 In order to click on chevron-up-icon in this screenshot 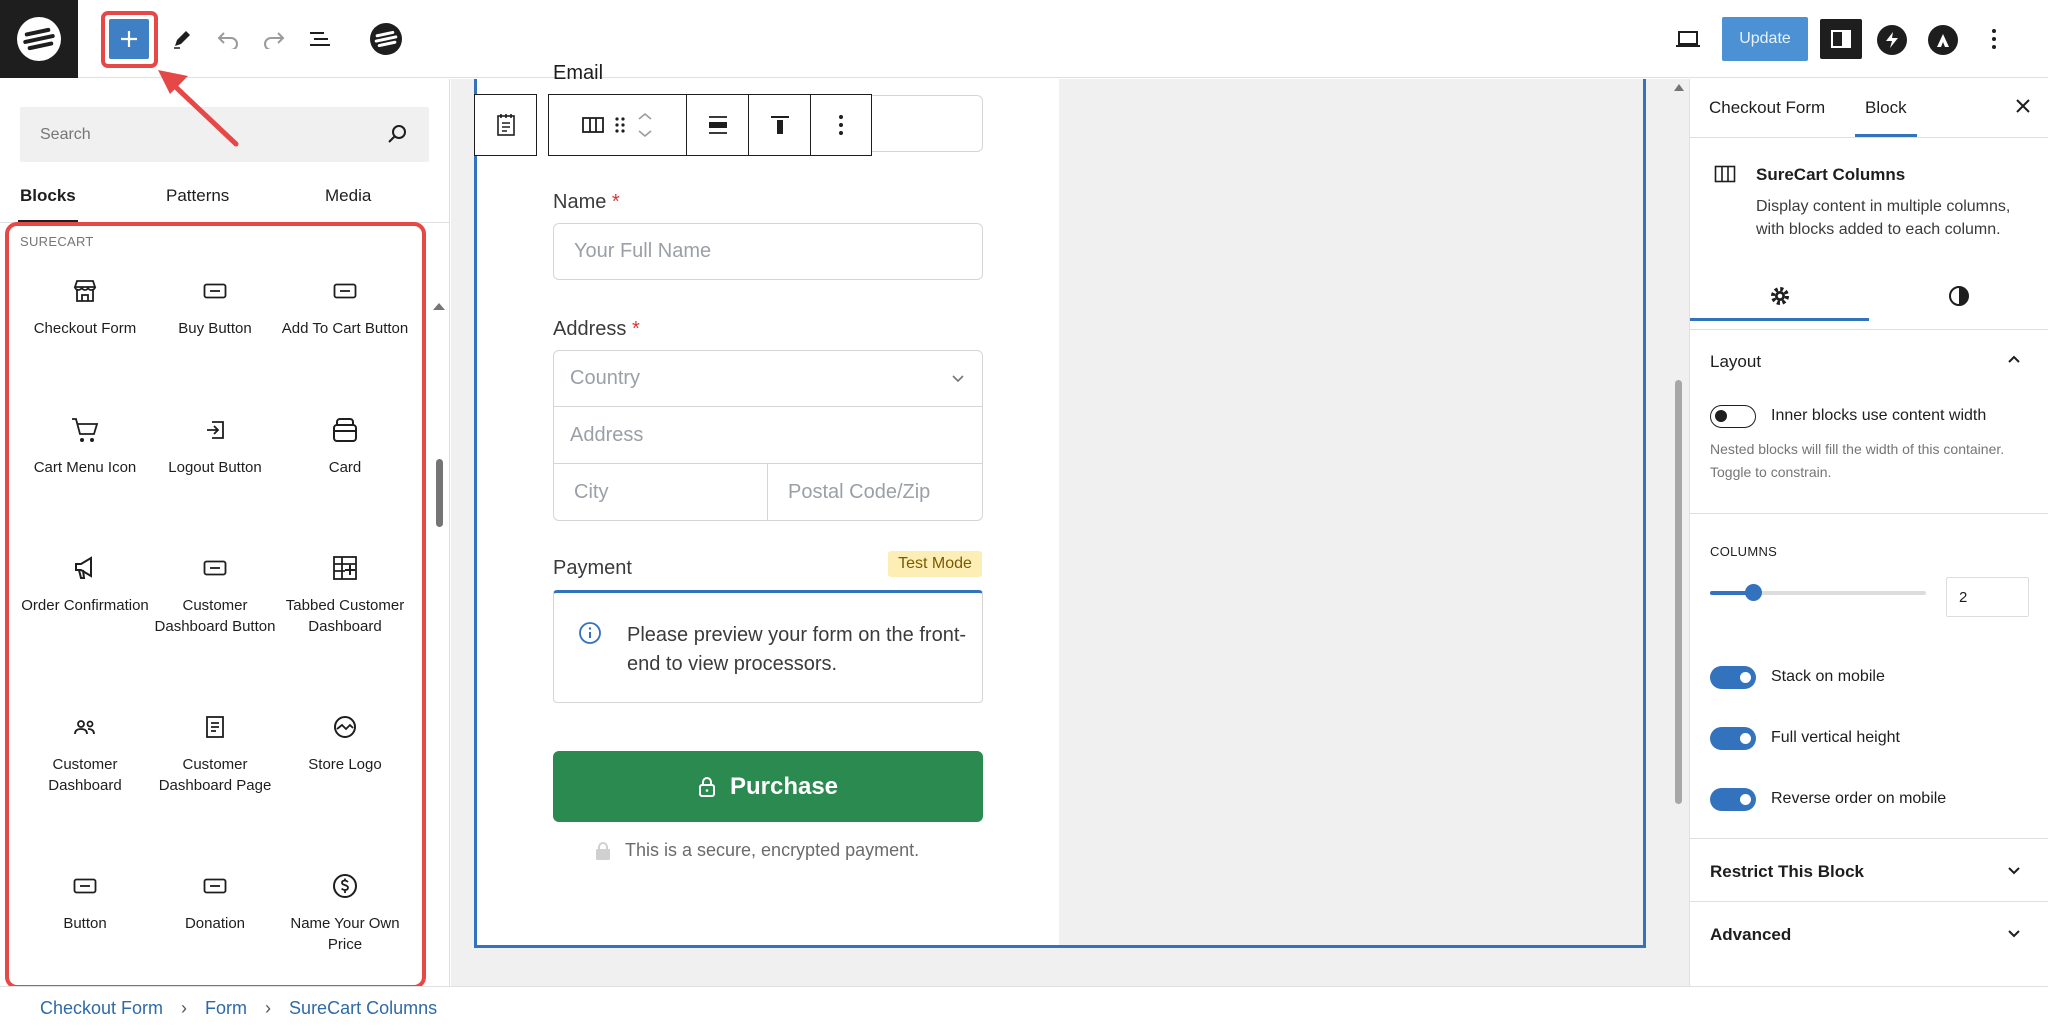, I will do `click(2014, 359)`.